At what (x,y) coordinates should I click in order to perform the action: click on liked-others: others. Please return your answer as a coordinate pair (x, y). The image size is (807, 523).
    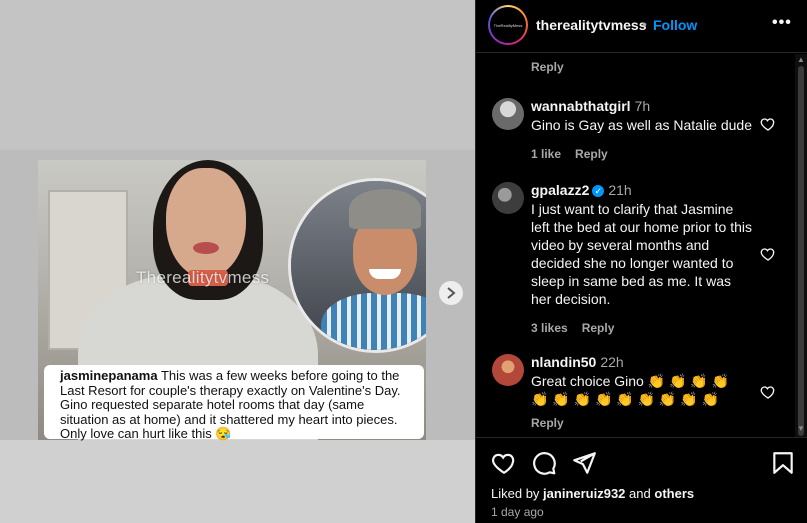
    Looking at the image, I should click on (674, 493).